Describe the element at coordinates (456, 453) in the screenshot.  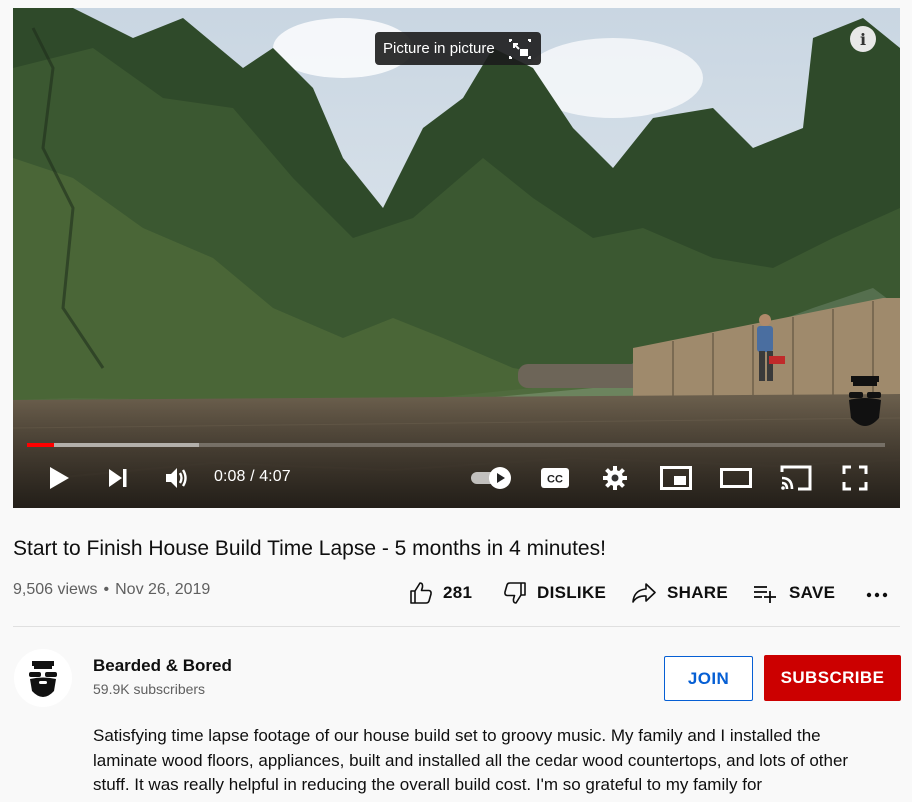
I see `controls-gradient` at that location.